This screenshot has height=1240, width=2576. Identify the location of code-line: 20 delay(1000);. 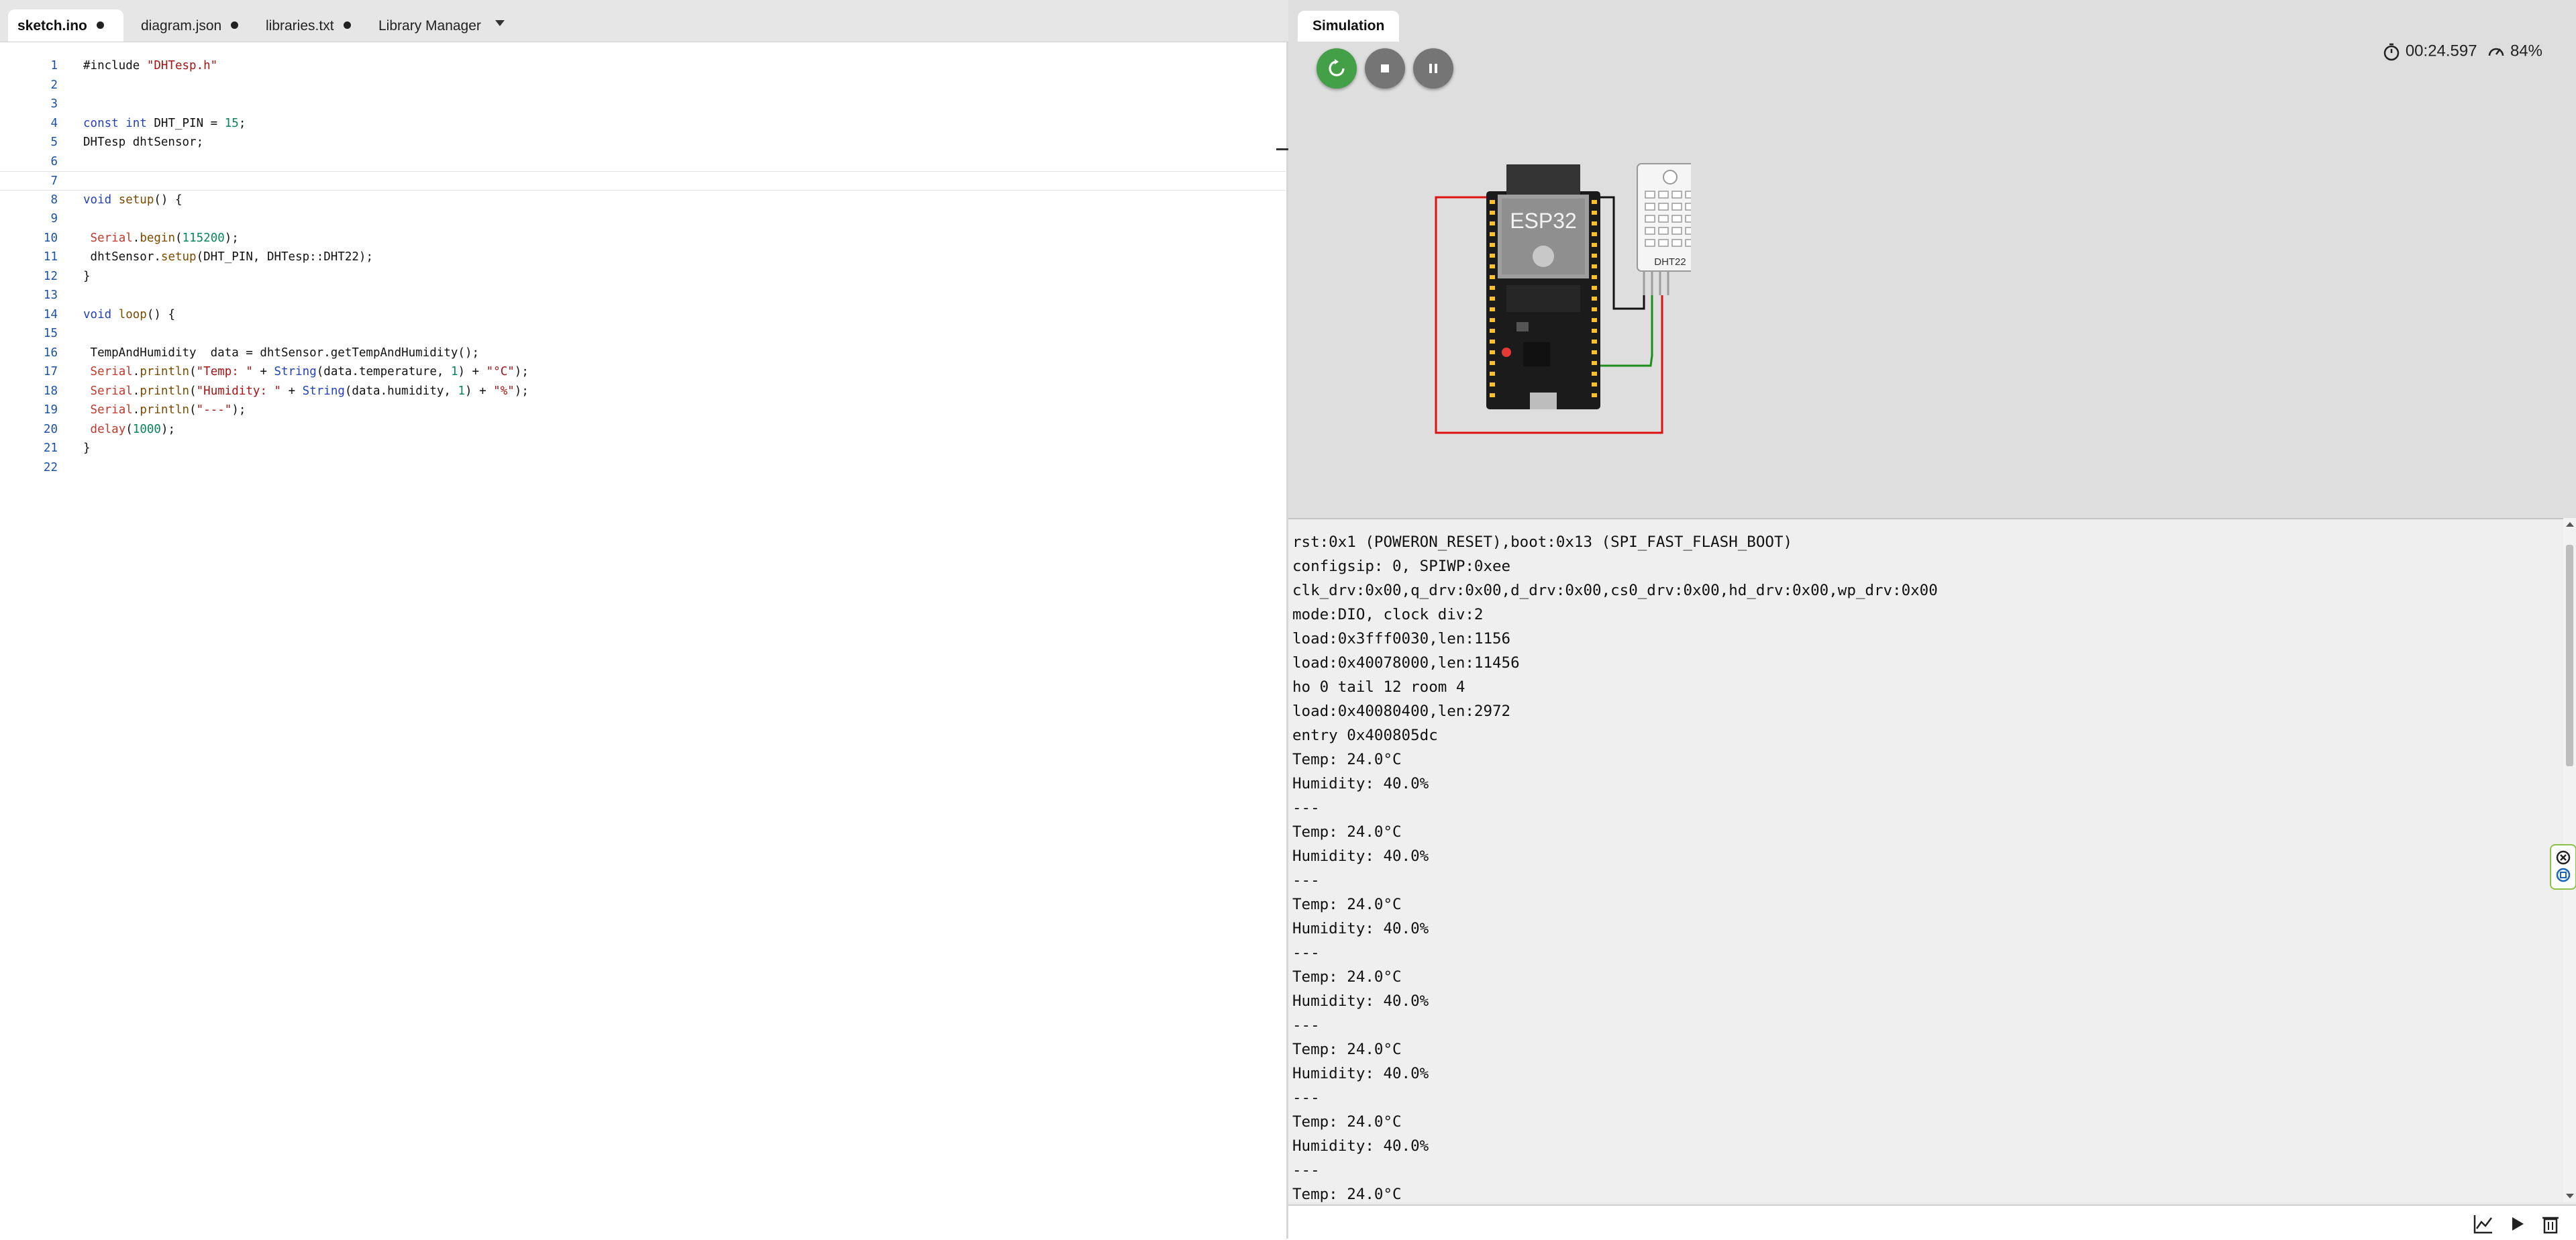
(643, 430).